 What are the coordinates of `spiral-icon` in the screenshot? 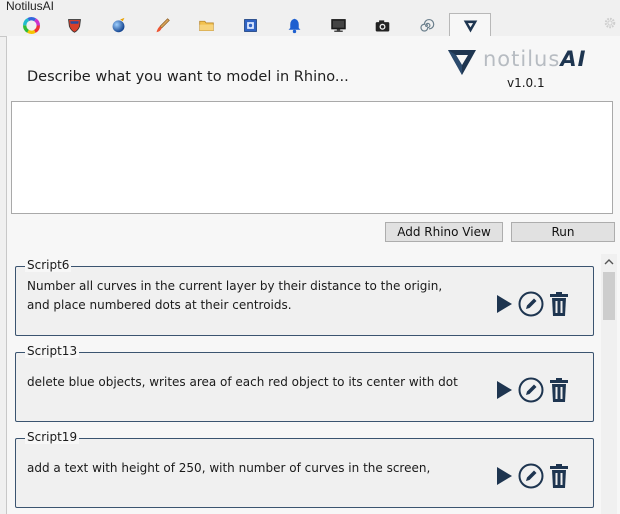 It's located at (426, 25).